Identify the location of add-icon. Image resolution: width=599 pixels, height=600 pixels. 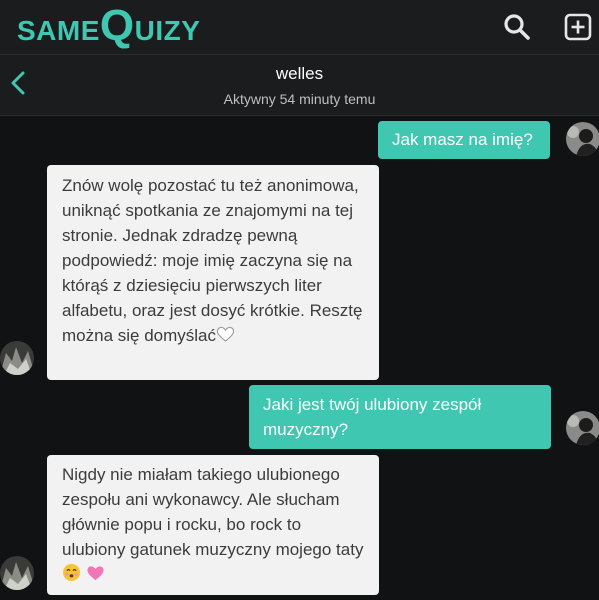
(578, 27).